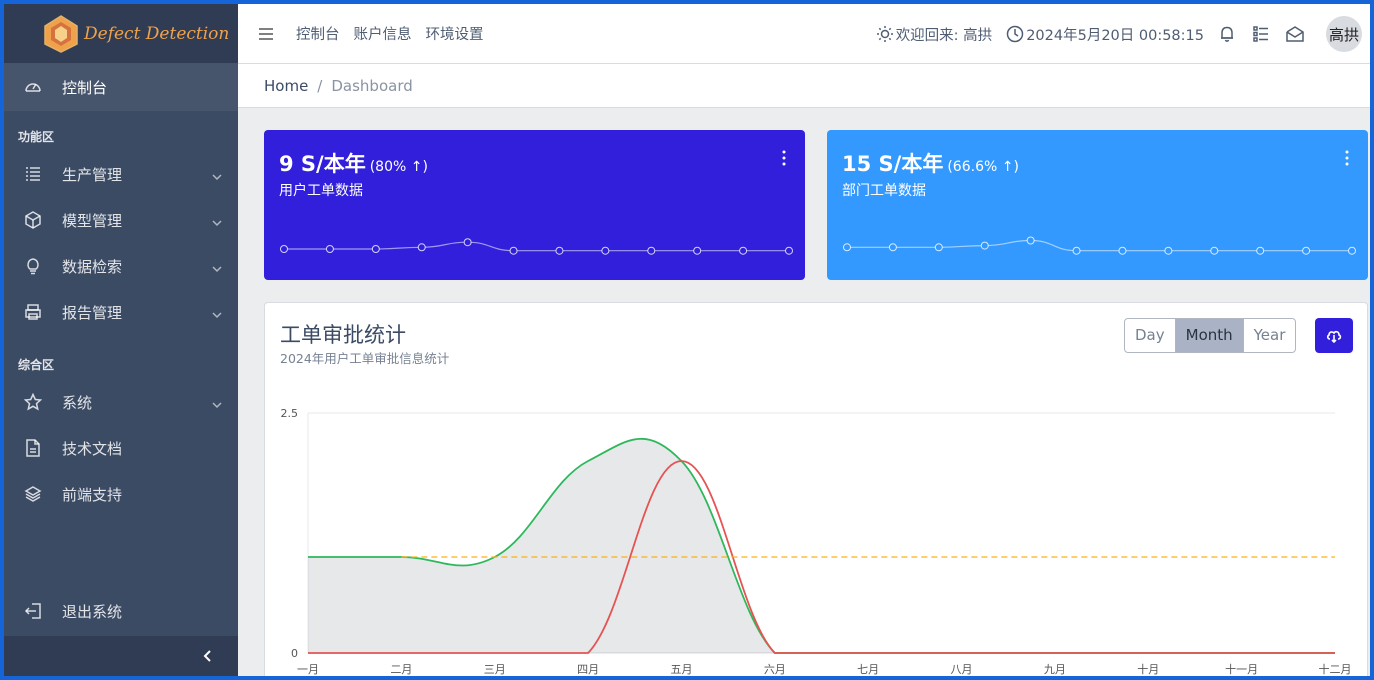  What do you see at coordinates (92, 494) in the screenshot?
I see `sidebar-item-label: 前端支持` at bounding box center [92, 494].